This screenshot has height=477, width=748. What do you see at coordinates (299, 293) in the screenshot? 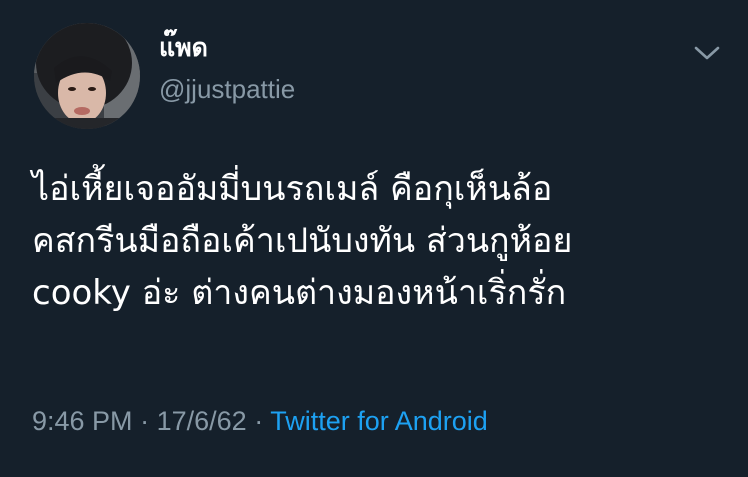
I see `tweet-text-line: cooky อ่ะ ต่างคนต่างมองหน้าเริ่กรั่ก` at bounding box center [299, 293].